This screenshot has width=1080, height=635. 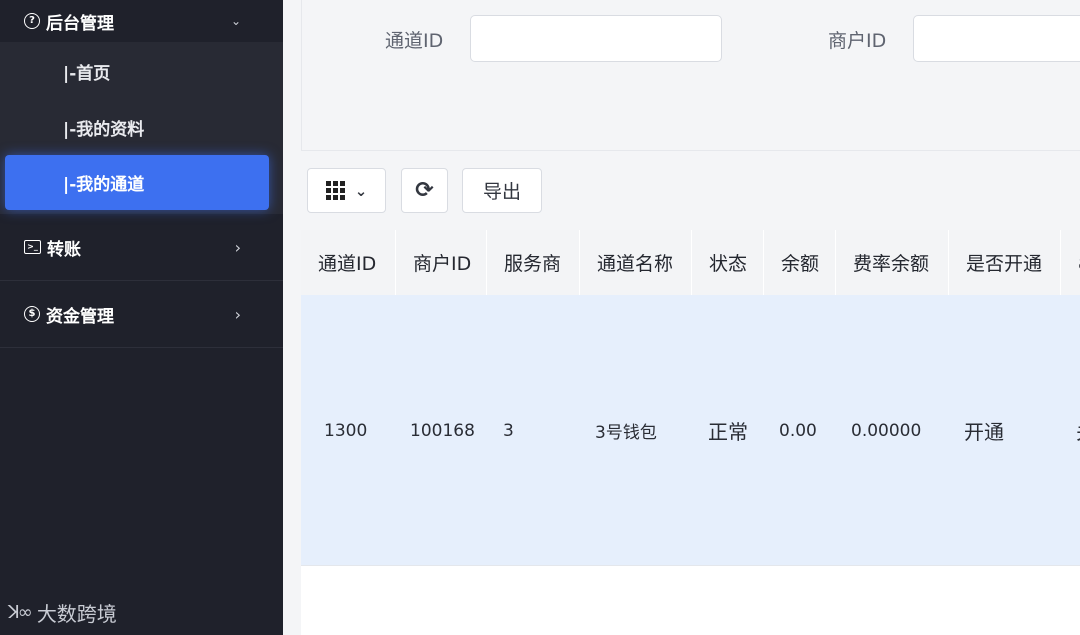 I want to click on column-header: 商户ID, so click(x=441, y=262).